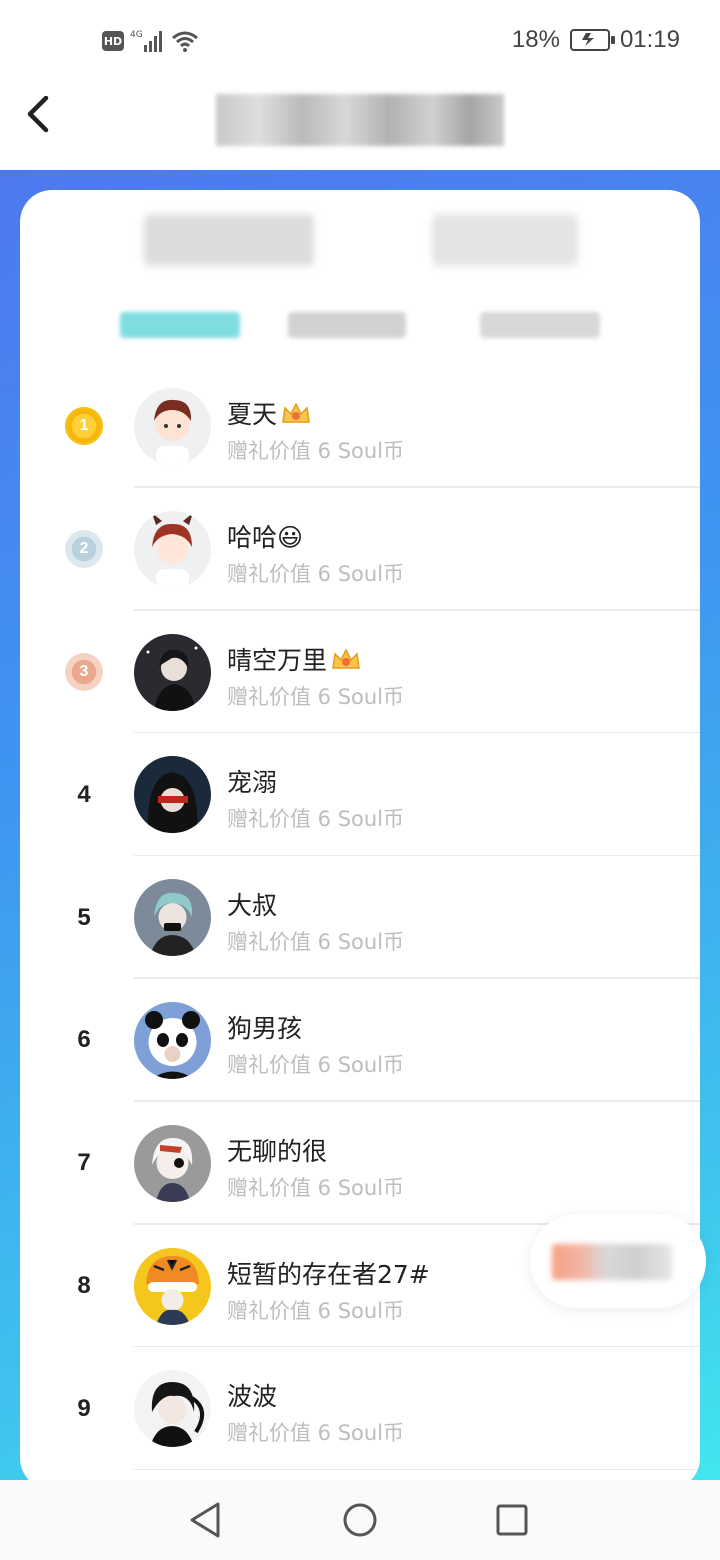 This screenshot has height=1560, width=720. What do you see at coordinates (84, 1408) in the screenshot?
I see `rank-number: 9` at bounding box center [84, 1408].